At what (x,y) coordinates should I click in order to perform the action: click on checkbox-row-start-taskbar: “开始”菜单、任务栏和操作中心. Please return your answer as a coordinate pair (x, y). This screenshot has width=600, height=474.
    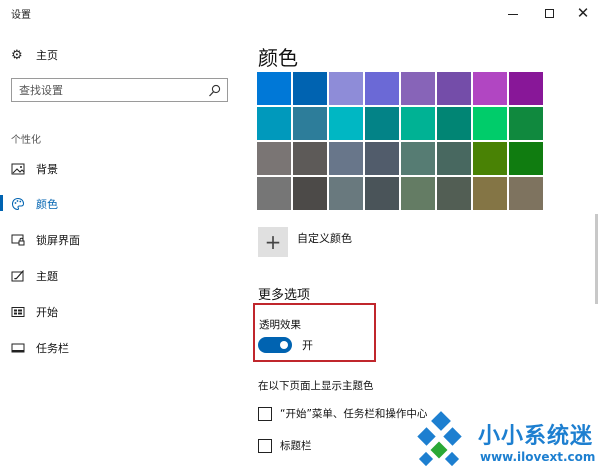
    Looking at the image, I should click on (342, 413).